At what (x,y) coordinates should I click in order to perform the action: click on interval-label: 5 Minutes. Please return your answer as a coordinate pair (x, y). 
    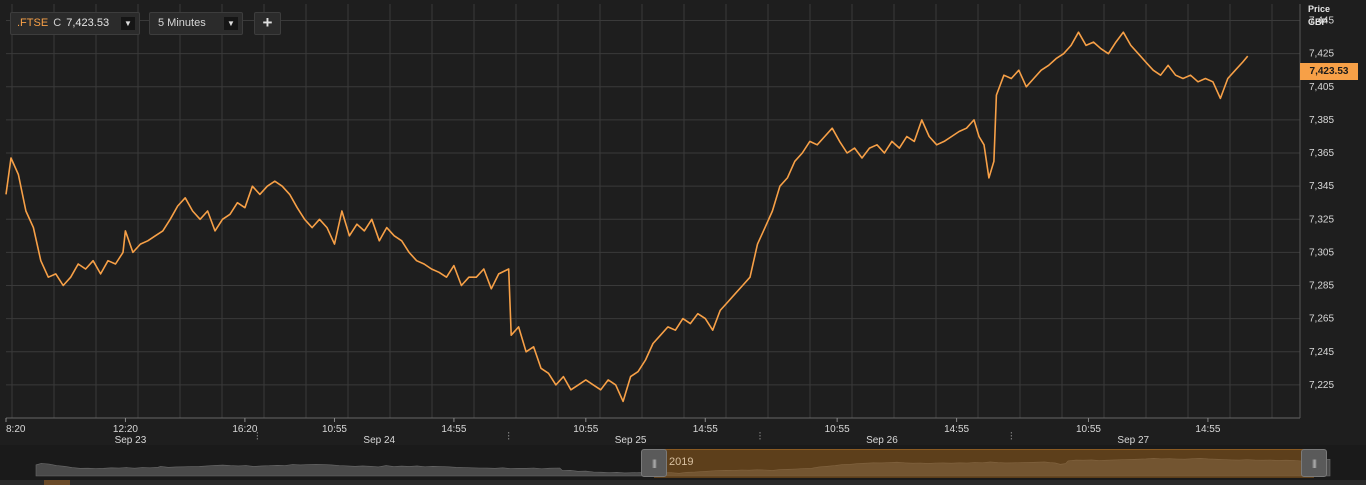
    Looking at the image, I should click on (182, 23).